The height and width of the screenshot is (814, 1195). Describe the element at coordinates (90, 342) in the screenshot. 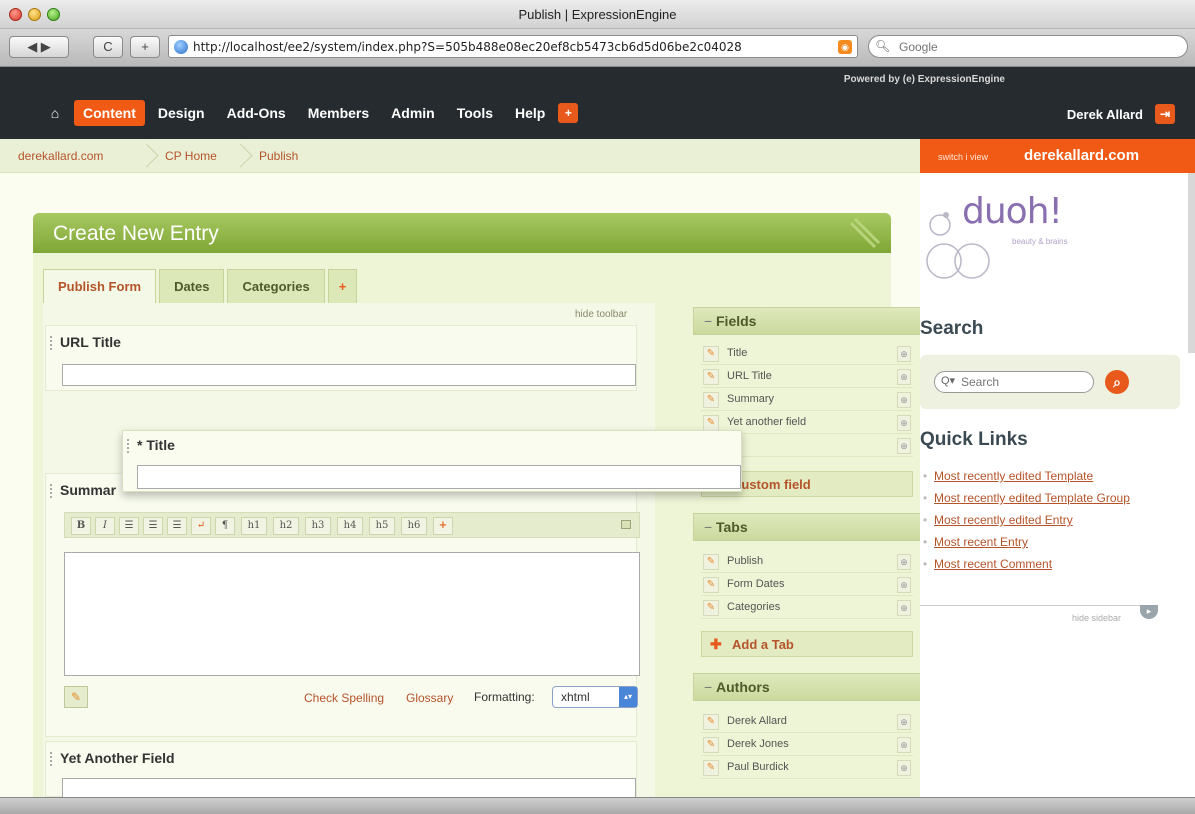

I see `field-label: URL Title` at that location.